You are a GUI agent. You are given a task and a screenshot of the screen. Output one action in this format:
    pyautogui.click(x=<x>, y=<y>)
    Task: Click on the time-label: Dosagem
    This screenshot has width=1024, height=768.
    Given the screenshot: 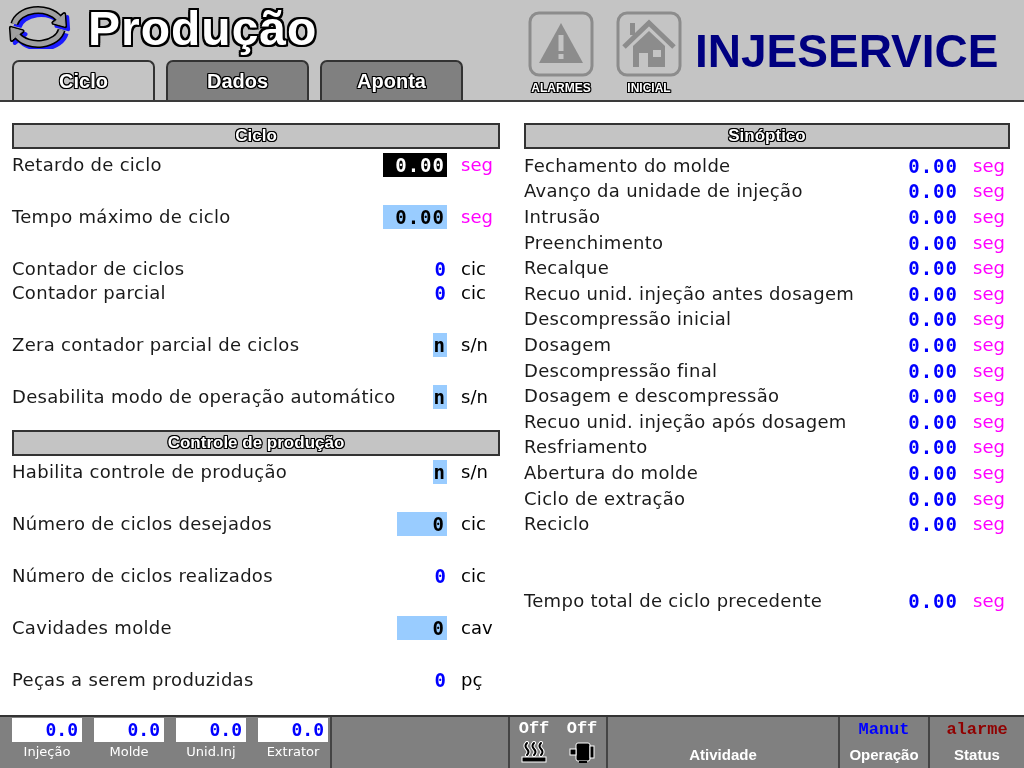 What is the action you would take?
    pyautogui.click(x=568, y=344)
    